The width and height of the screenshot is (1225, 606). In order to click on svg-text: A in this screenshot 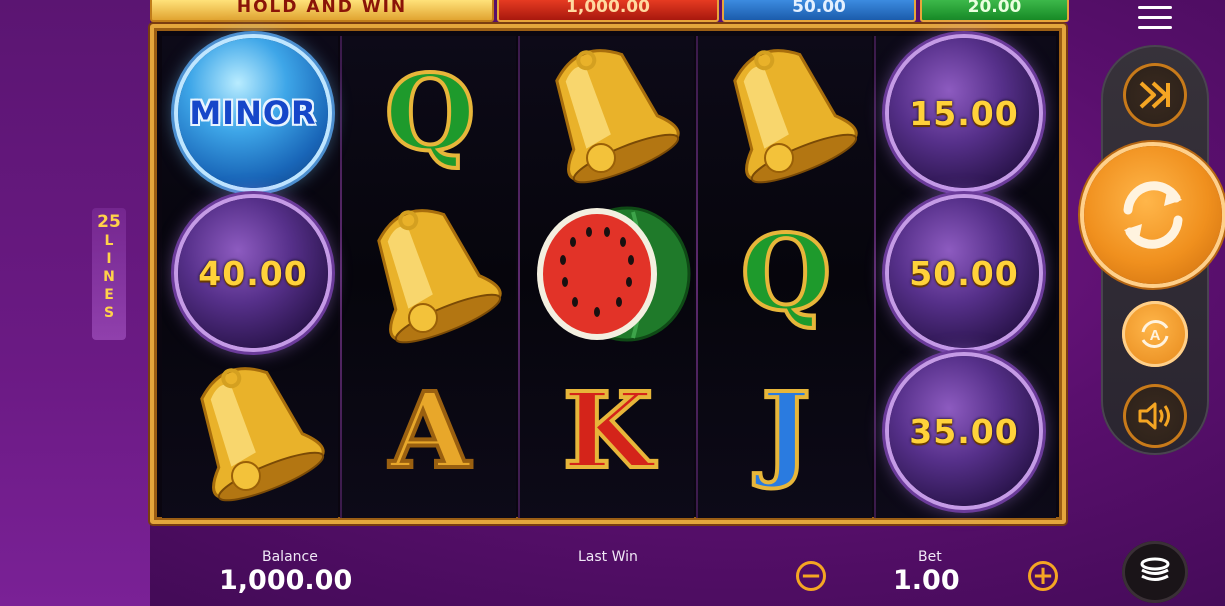, I will do `click(1155, 335)`.